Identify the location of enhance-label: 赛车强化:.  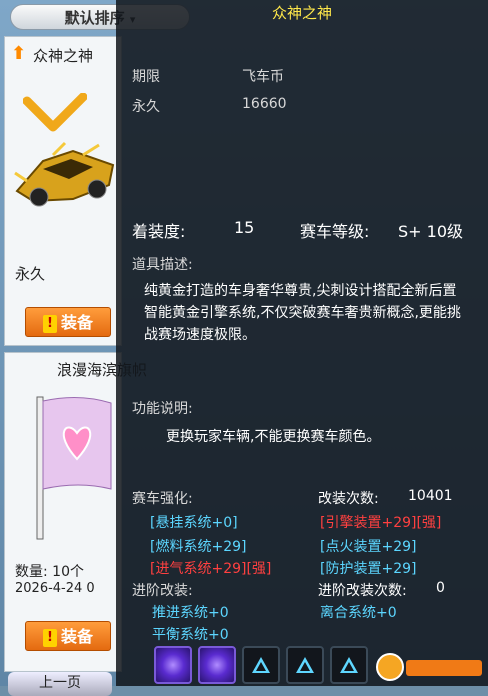
(162, 499).